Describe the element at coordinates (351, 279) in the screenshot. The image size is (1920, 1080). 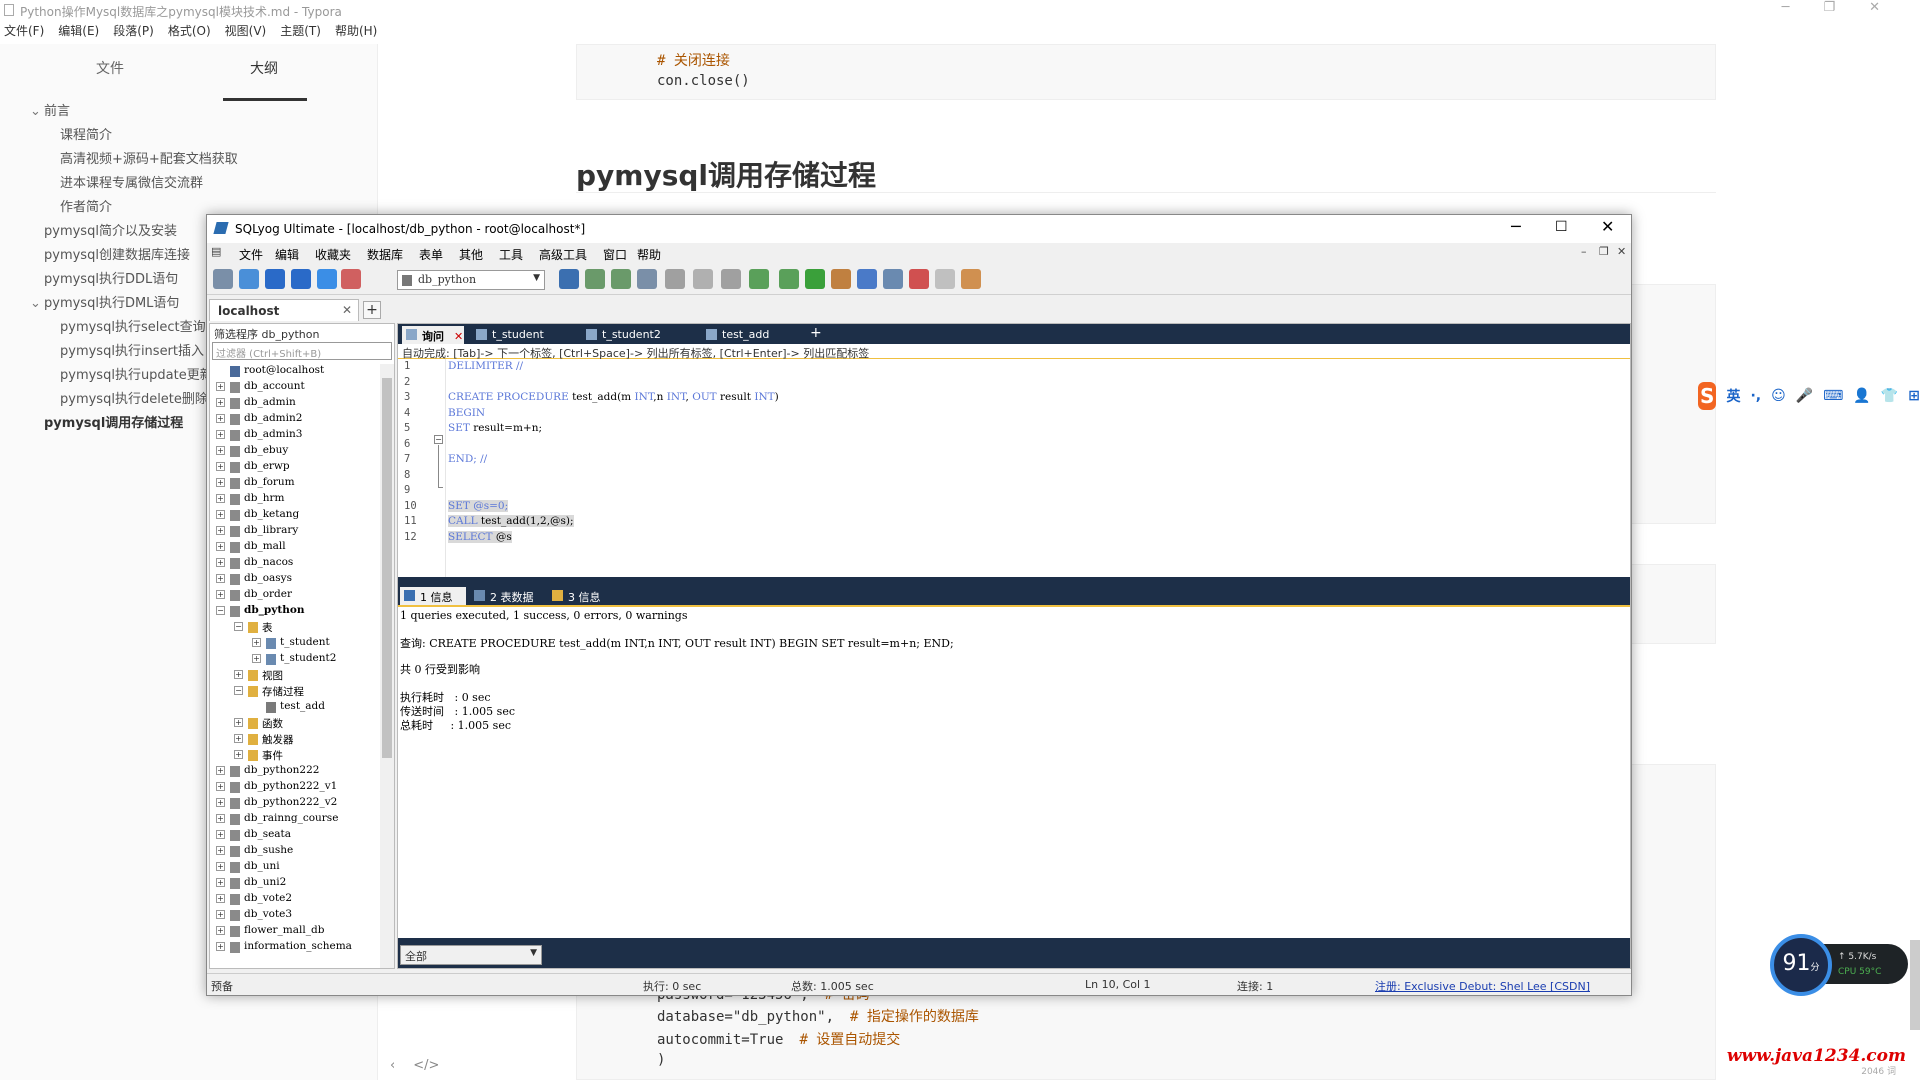
I see `stop-icon` at that location.